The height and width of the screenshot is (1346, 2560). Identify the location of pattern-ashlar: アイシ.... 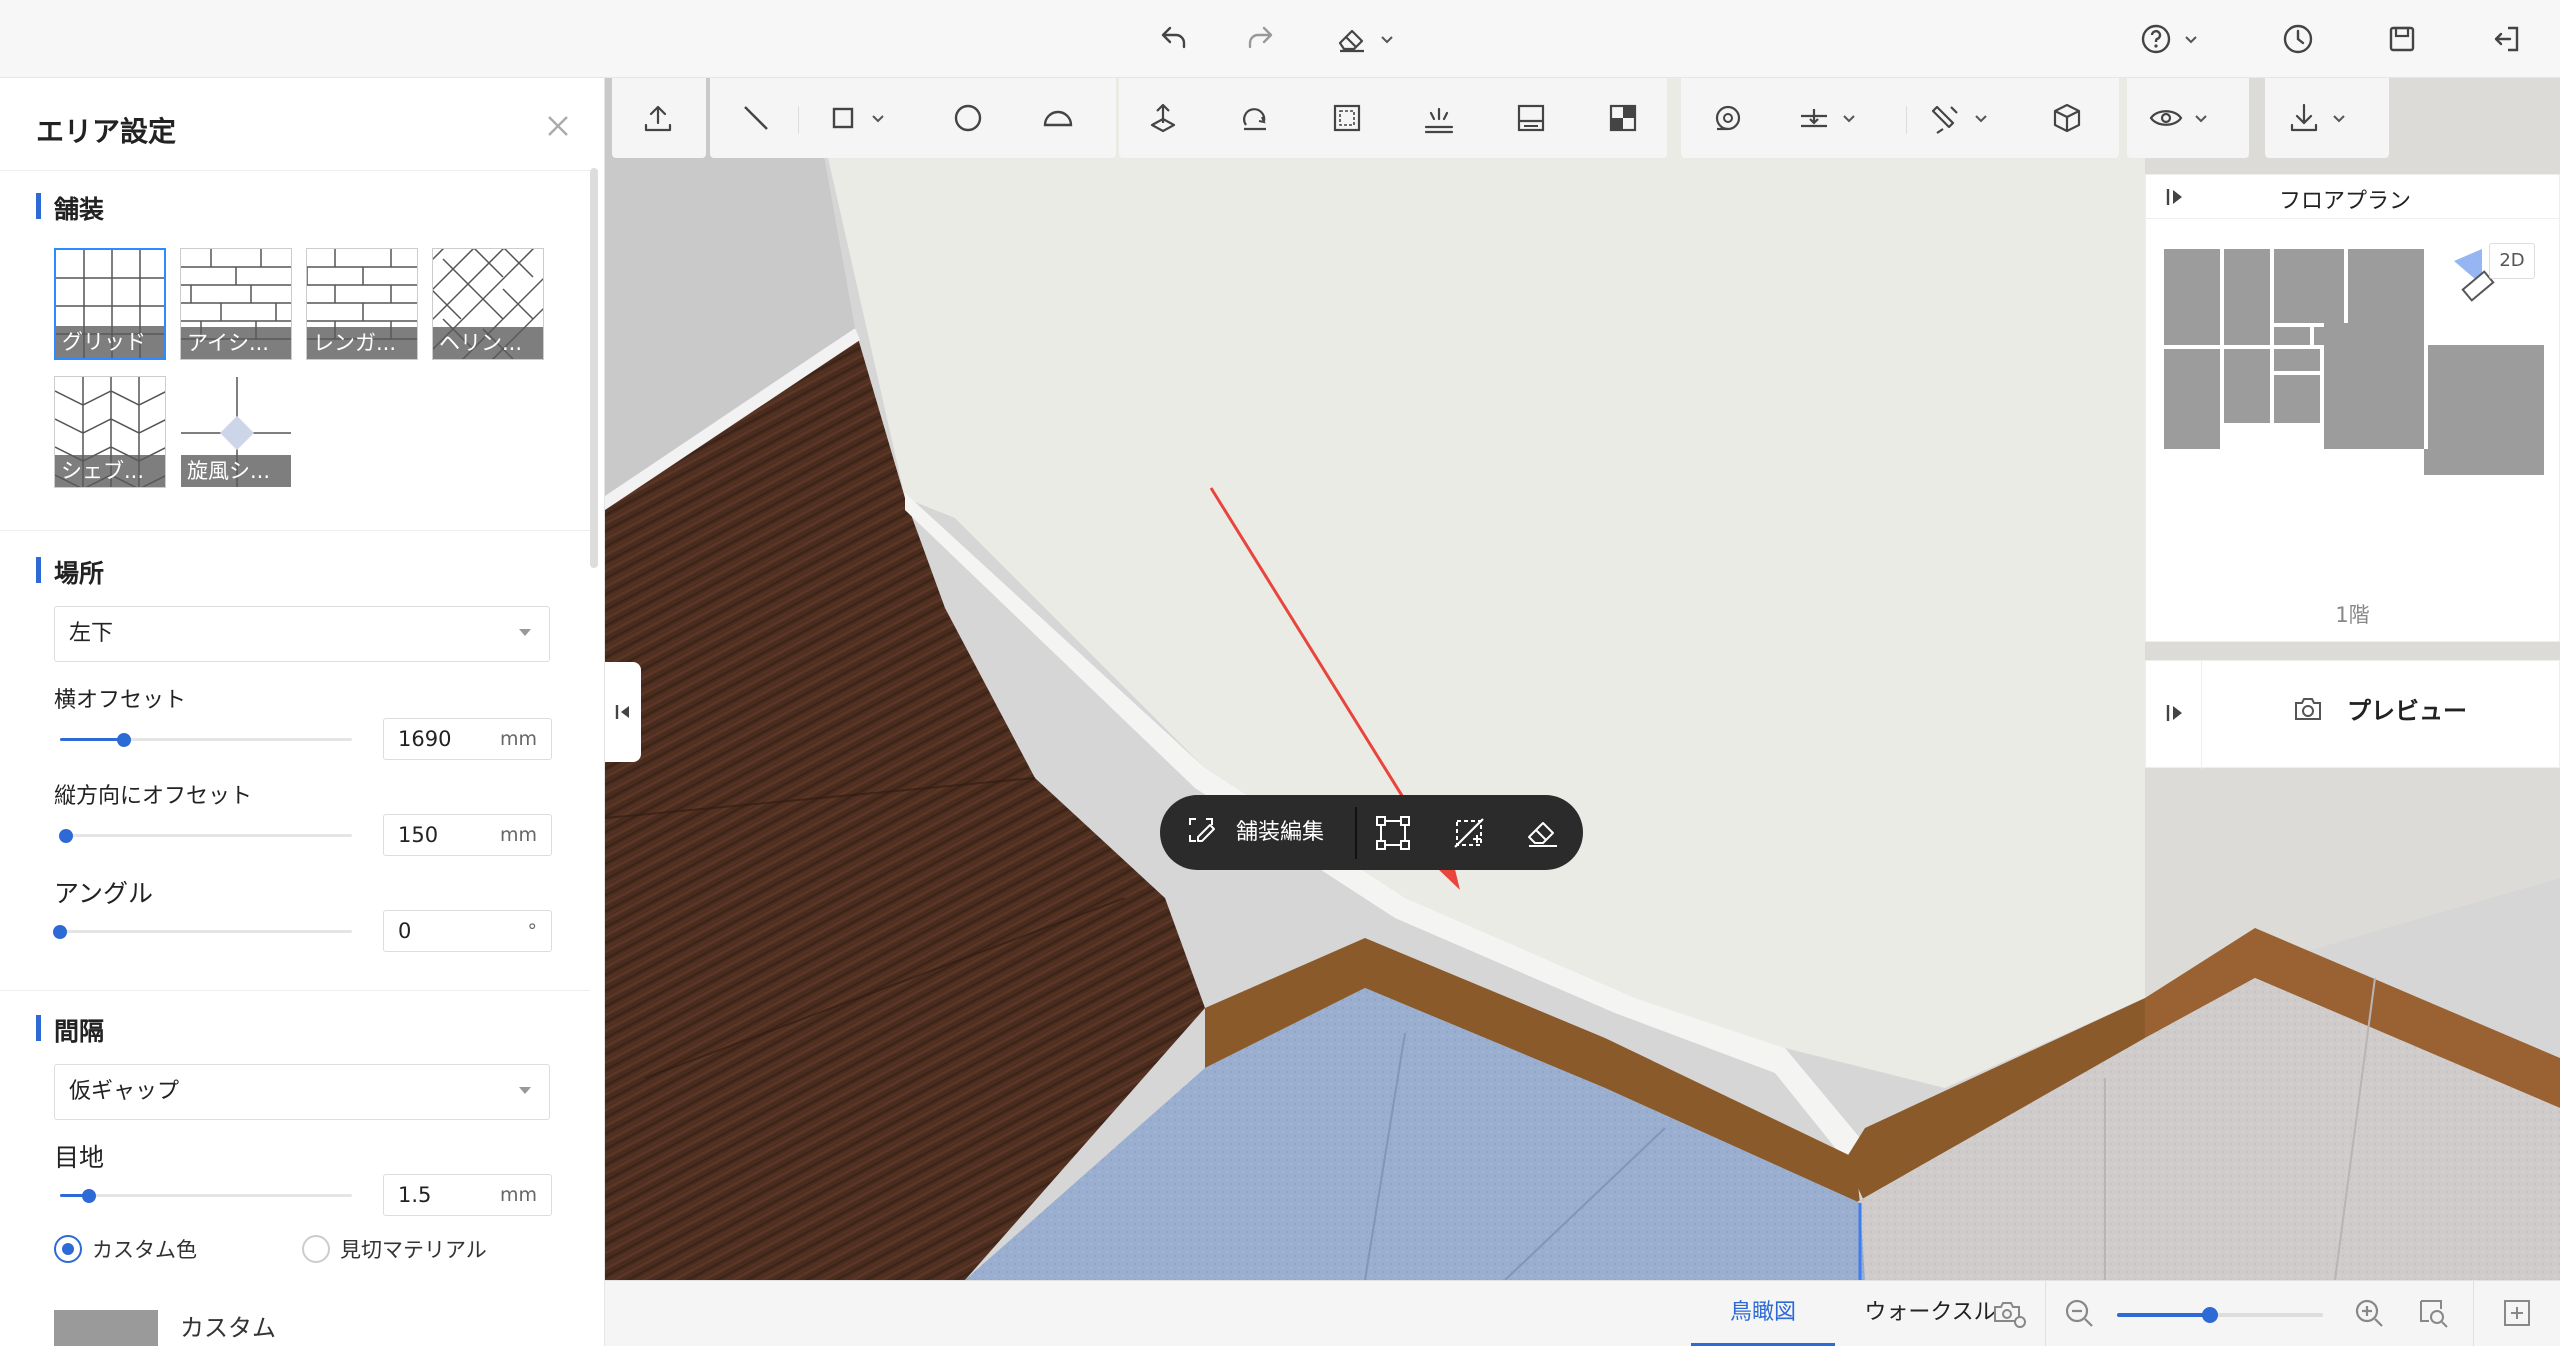
(236, 304).